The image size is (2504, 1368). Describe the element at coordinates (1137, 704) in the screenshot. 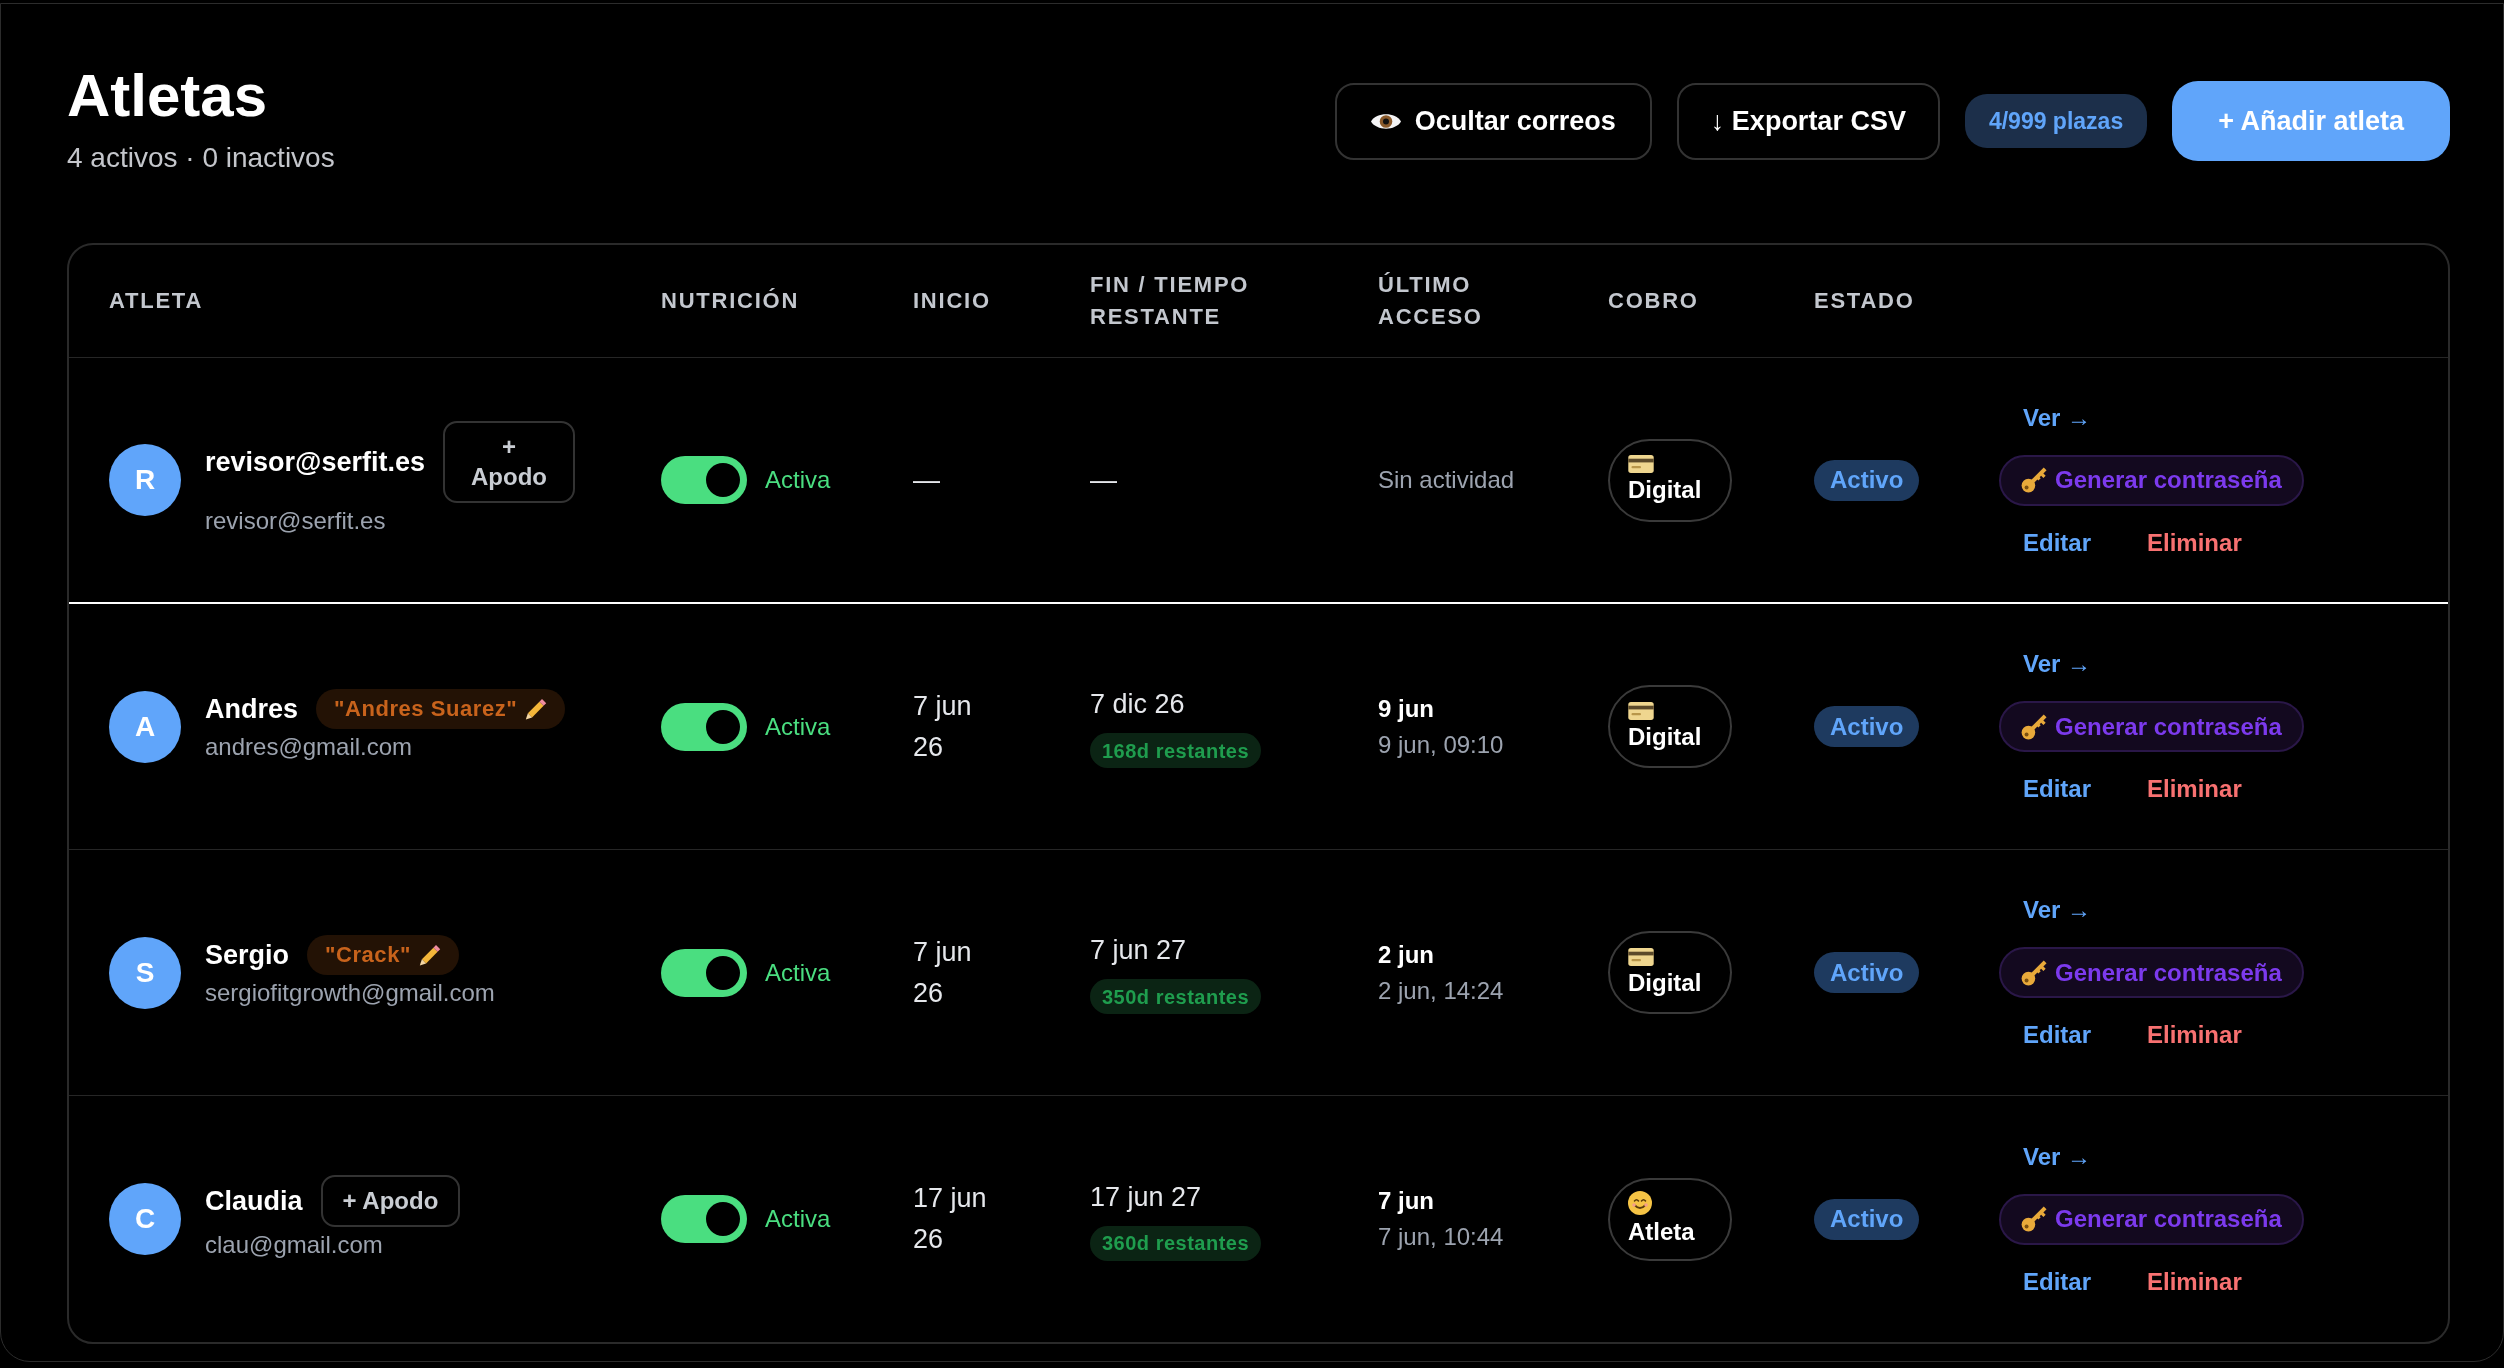

I see `end-date: 7 dic 26` at that location.